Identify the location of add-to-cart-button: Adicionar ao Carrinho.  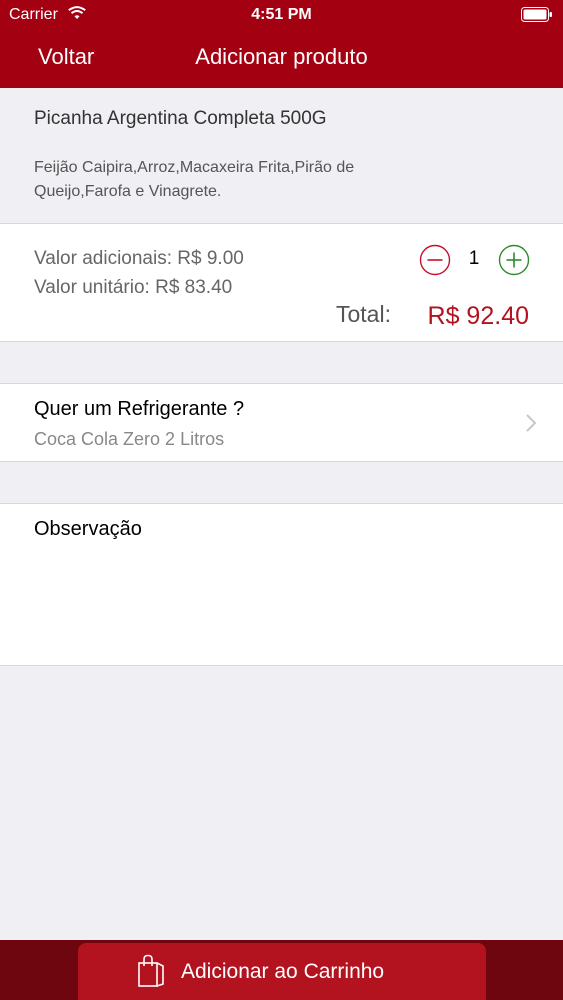
(282, 971).